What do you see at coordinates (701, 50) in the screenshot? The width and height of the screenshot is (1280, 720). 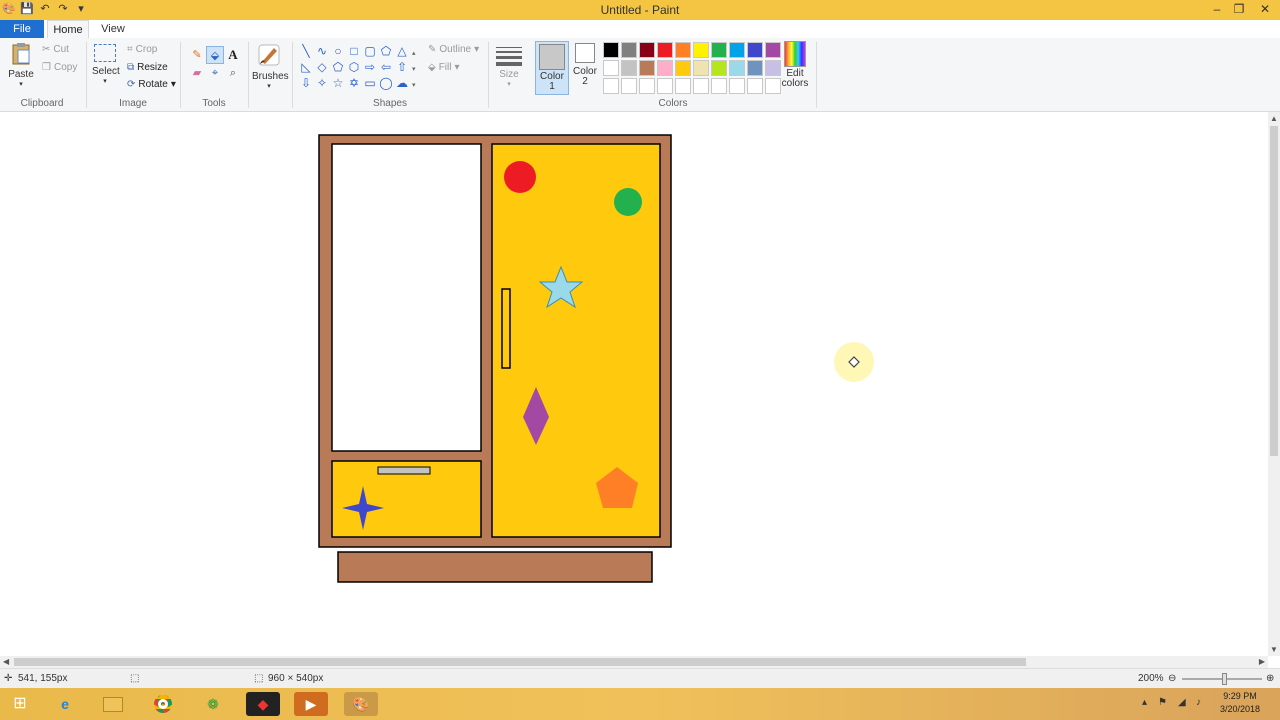 I see `palette-swatch-r1c6` at bounding box center [701, 50].